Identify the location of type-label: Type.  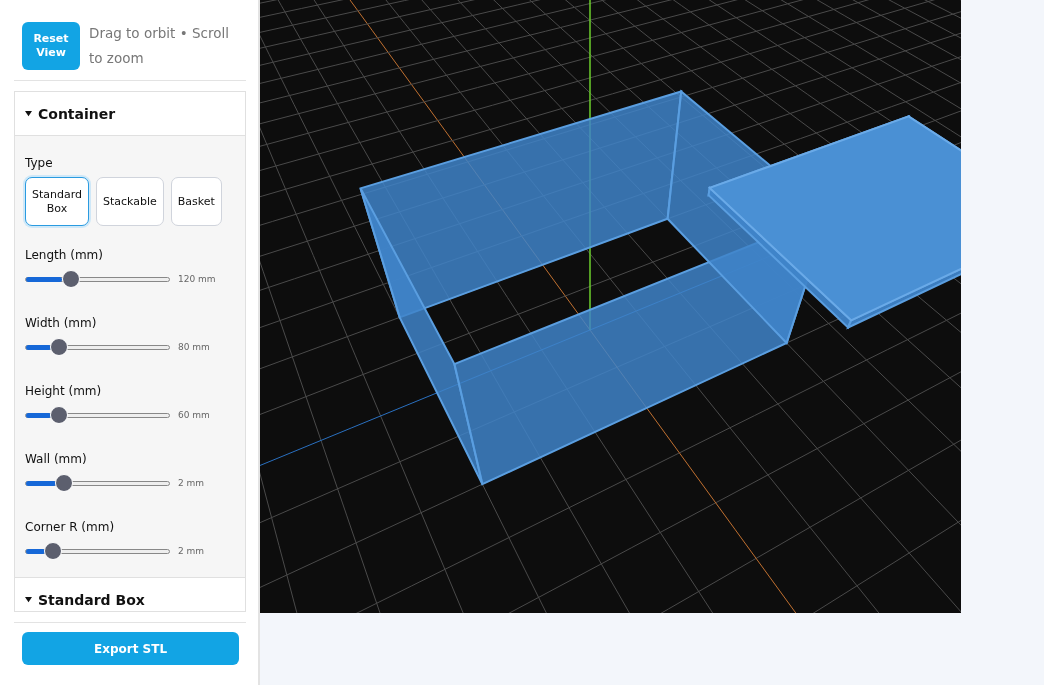
(39, 163).